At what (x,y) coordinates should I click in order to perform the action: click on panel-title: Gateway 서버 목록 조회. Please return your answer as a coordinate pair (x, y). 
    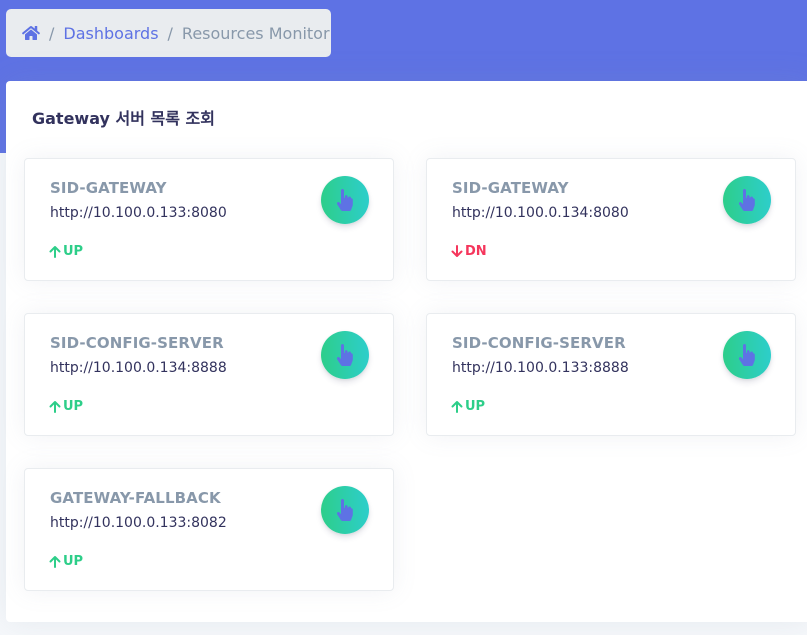
    Looking at the image, I should click on (123, 118).